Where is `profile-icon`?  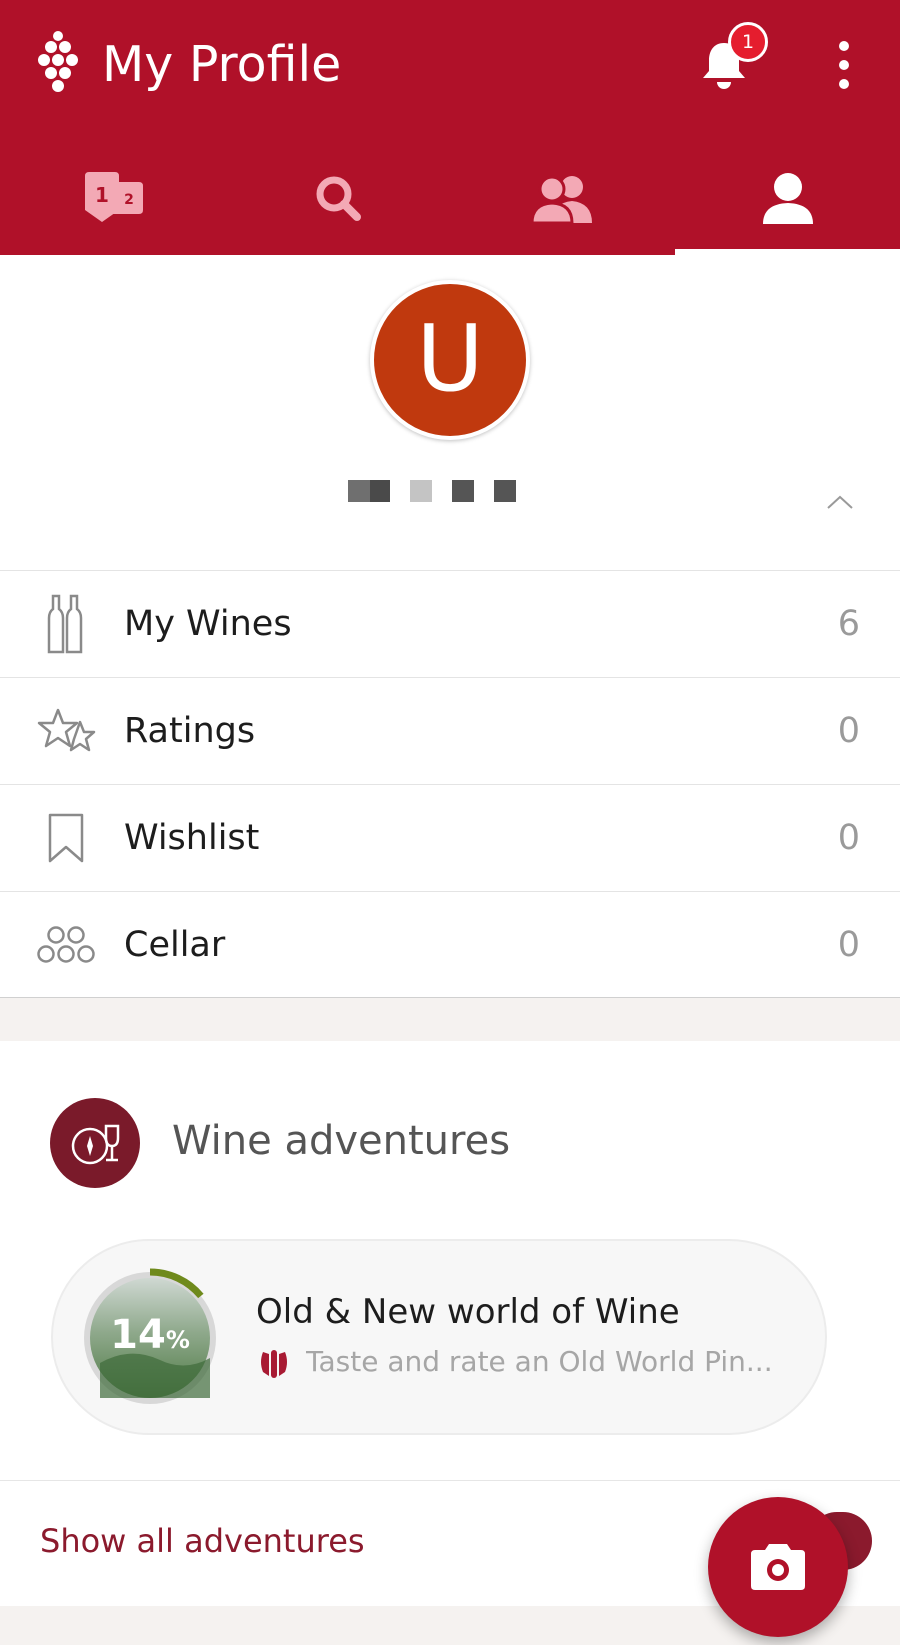
profile-icon is located at coordinates (787, 198).